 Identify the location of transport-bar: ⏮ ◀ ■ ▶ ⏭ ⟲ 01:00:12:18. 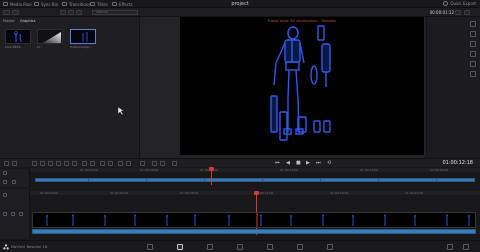
(240, 162).